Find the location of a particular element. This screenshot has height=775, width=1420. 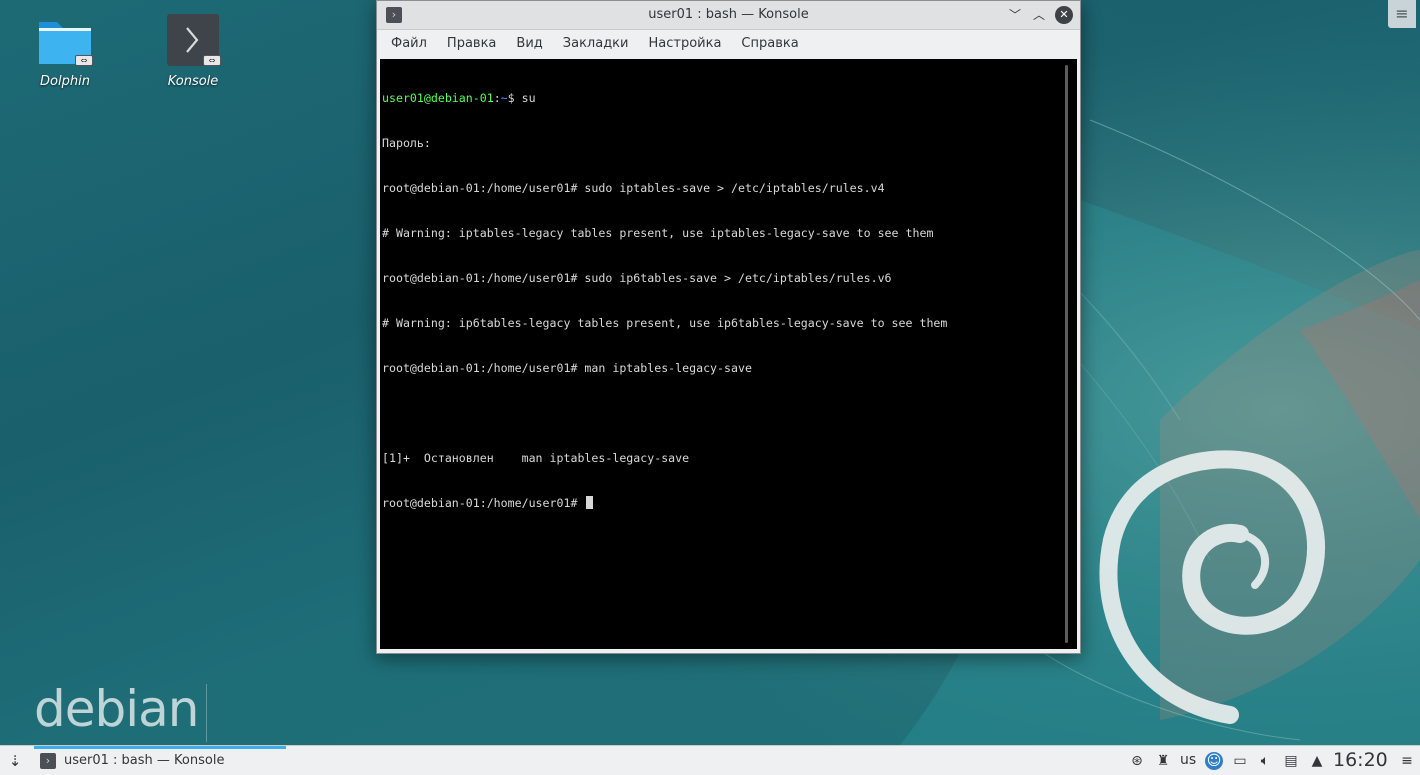

usb-device-icon: ♜ is located at coordinates (1163, 761).